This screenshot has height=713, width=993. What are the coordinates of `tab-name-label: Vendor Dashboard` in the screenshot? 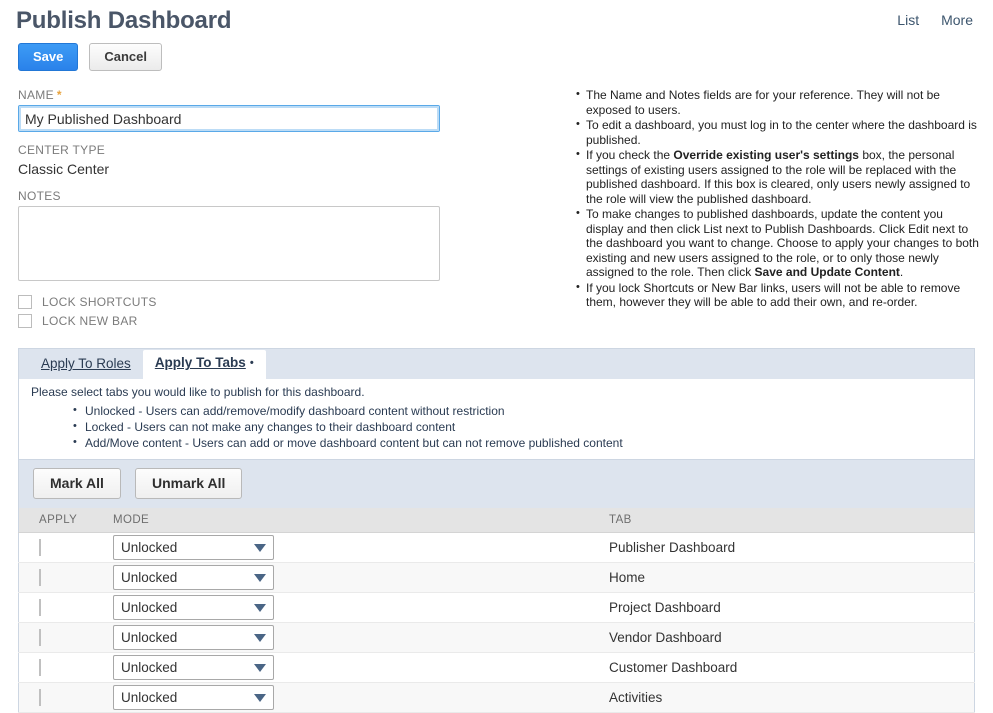 It's located at (665, 637).